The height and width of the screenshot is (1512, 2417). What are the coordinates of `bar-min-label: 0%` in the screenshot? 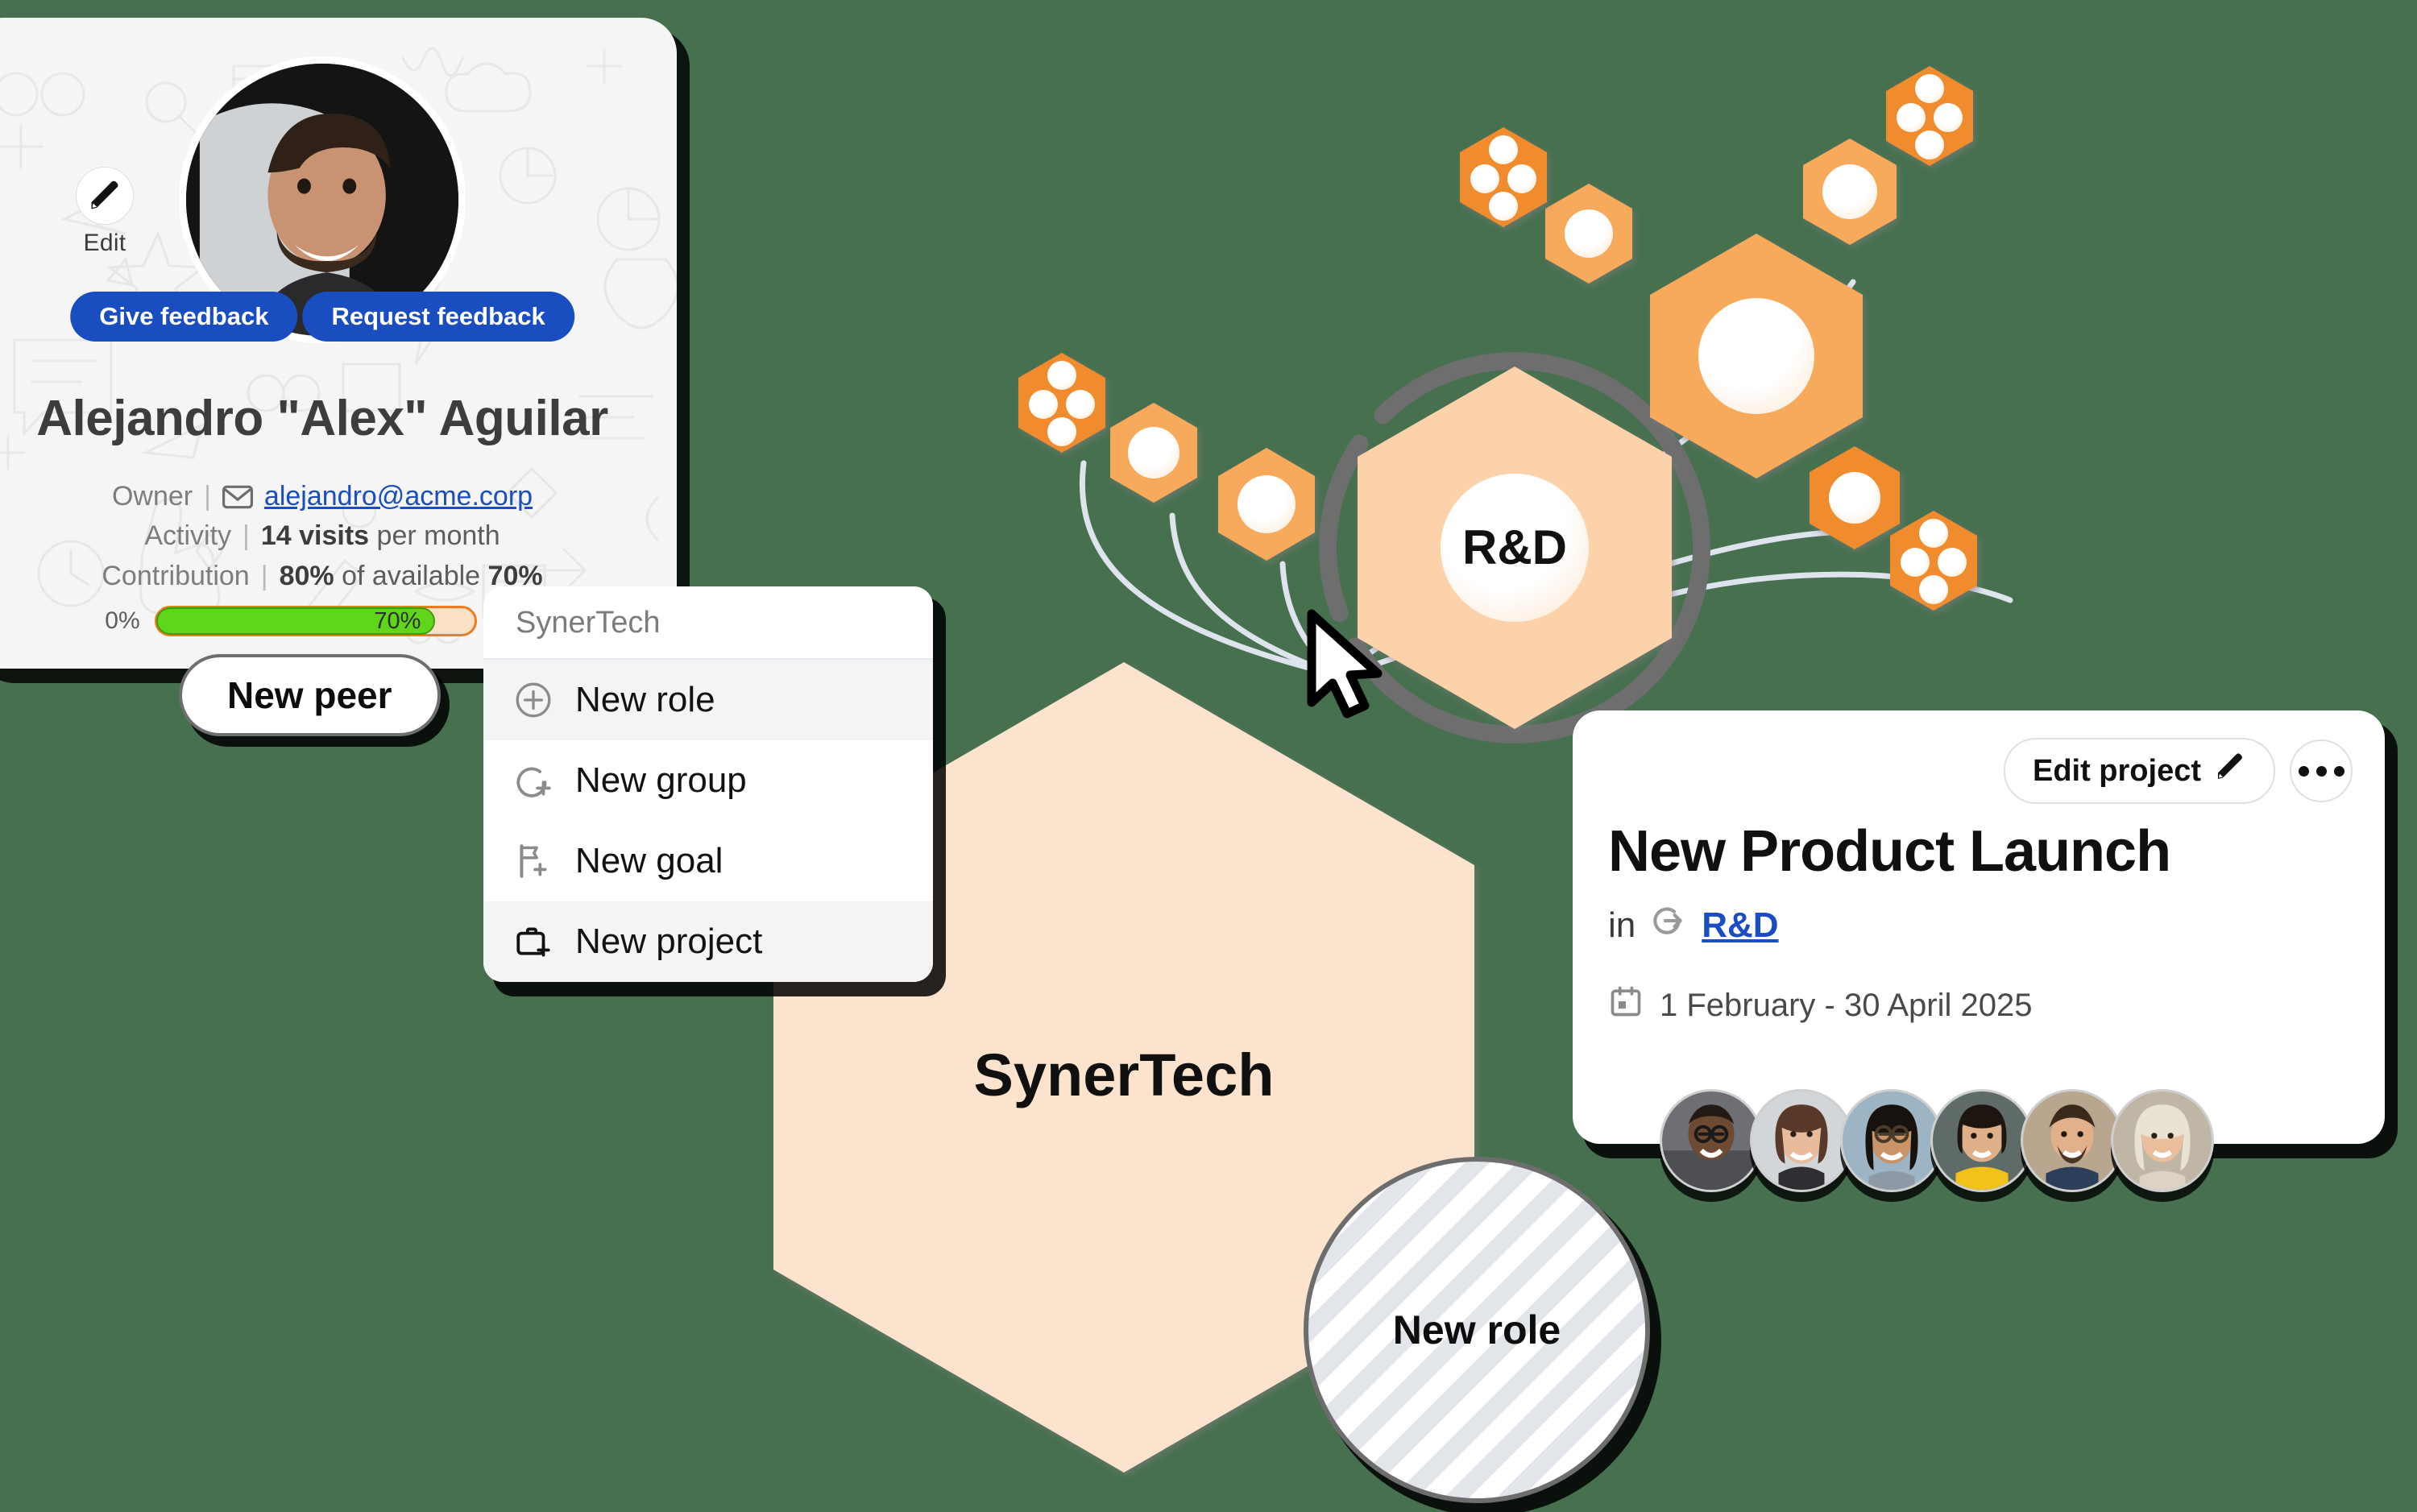 It's located at (123, 621).